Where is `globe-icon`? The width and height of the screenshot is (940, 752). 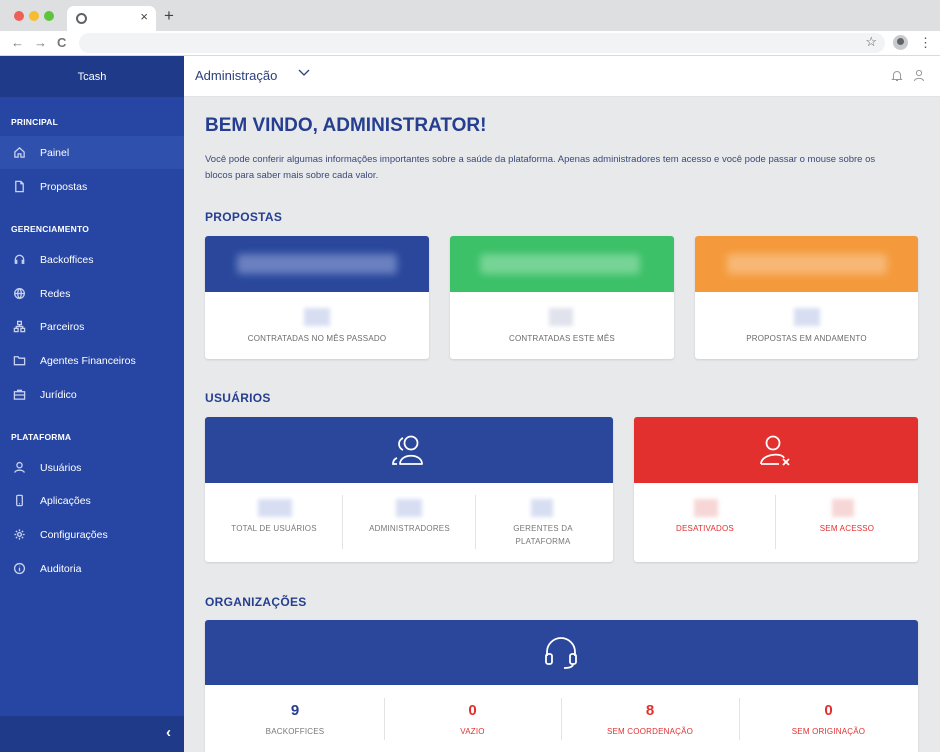
globe-icon is located at coordinates (19, 294).